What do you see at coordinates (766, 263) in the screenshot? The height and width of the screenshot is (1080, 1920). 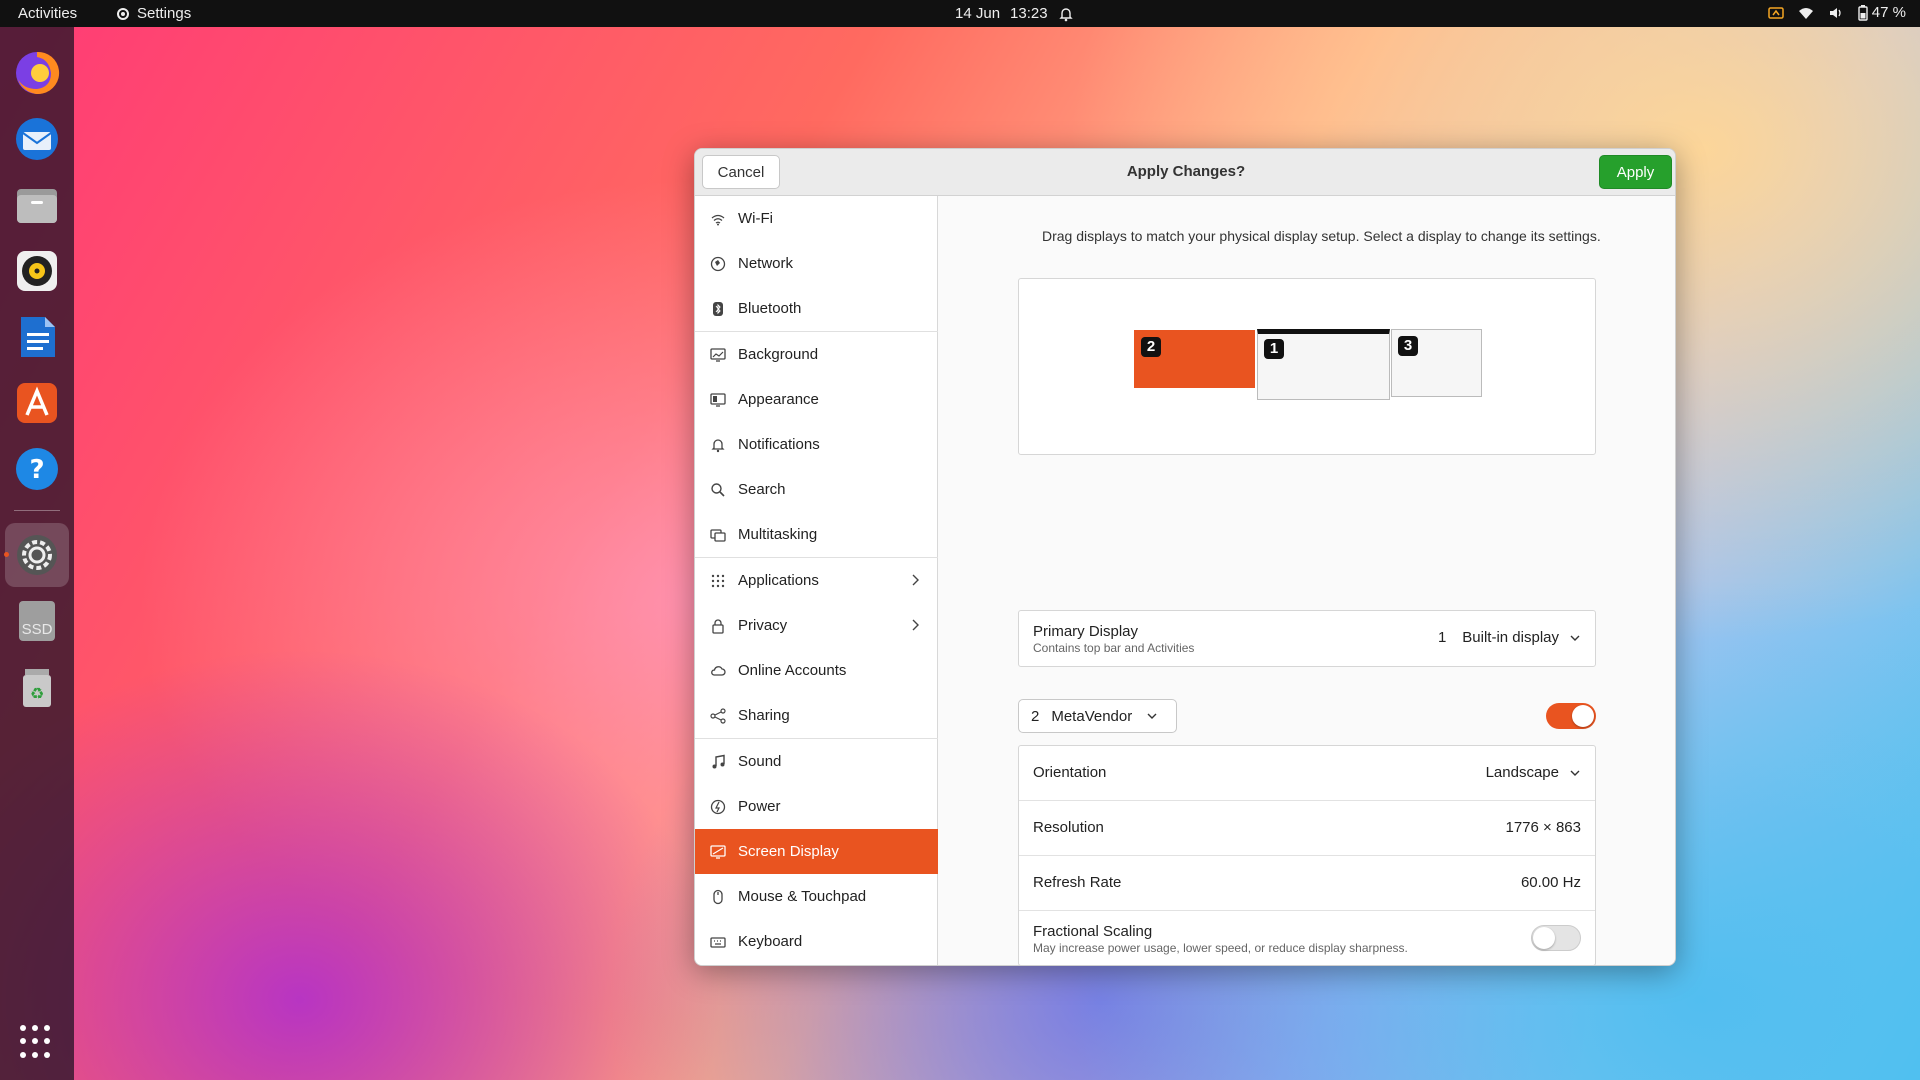 I see `sidebar-item-label: Network` at bounding box center [766, 263].